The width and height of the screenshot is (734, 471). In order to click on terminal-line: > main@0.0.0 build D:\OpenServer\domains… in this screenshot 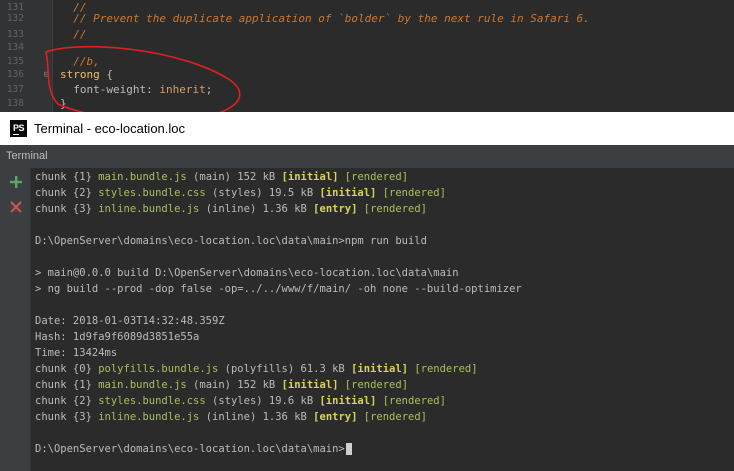, I will do `click(247, 273)`.